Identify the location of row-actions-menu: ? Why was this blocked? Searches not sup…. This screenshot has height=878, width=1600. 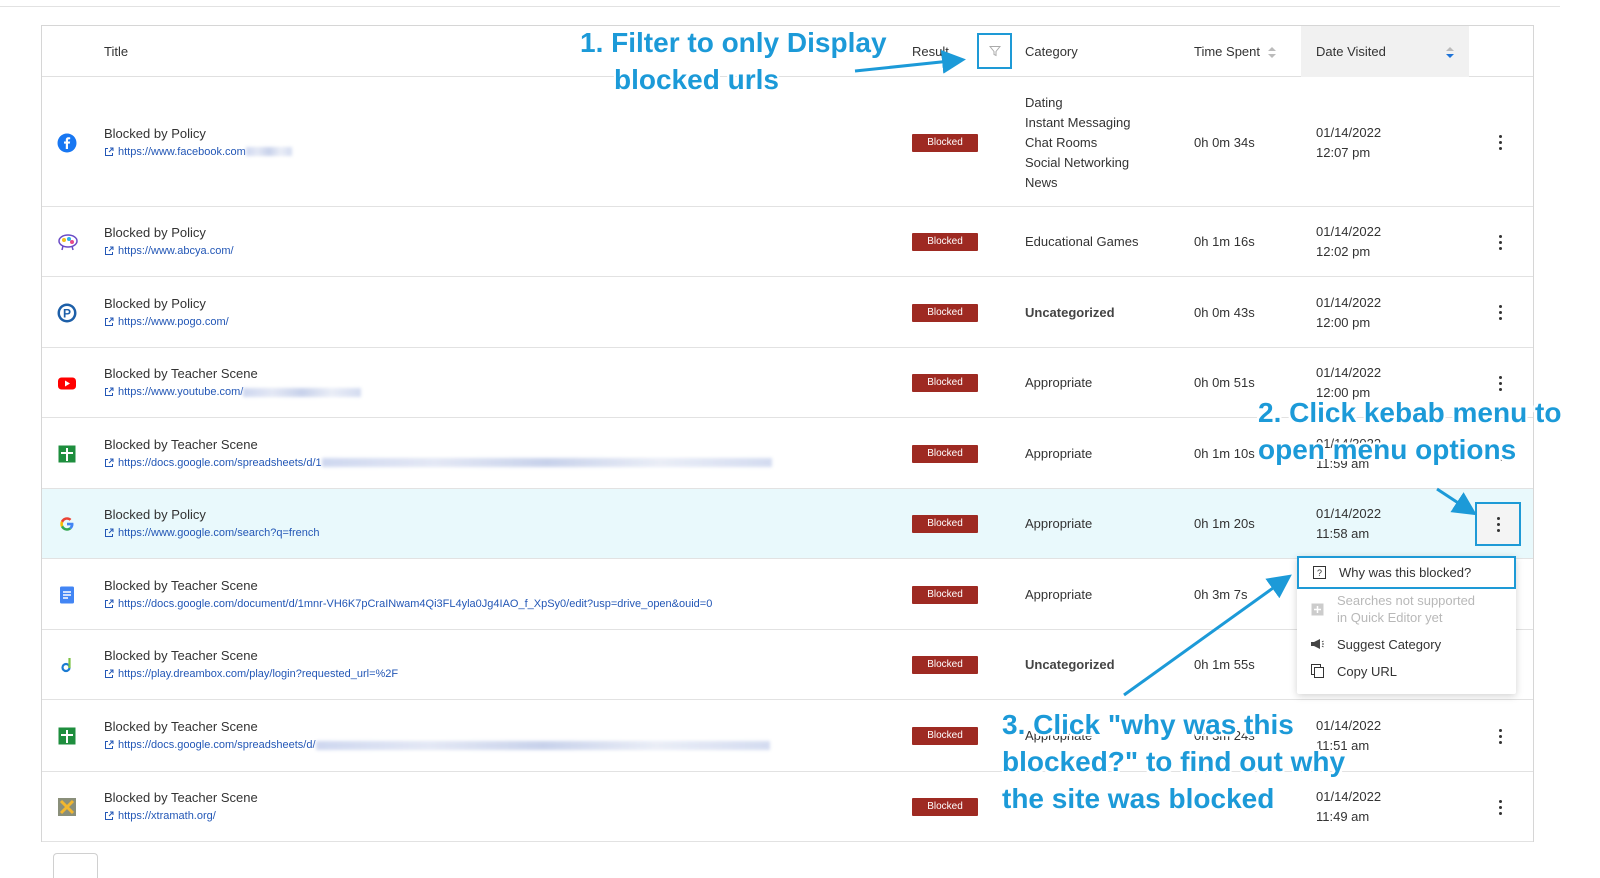
(1406, 625).